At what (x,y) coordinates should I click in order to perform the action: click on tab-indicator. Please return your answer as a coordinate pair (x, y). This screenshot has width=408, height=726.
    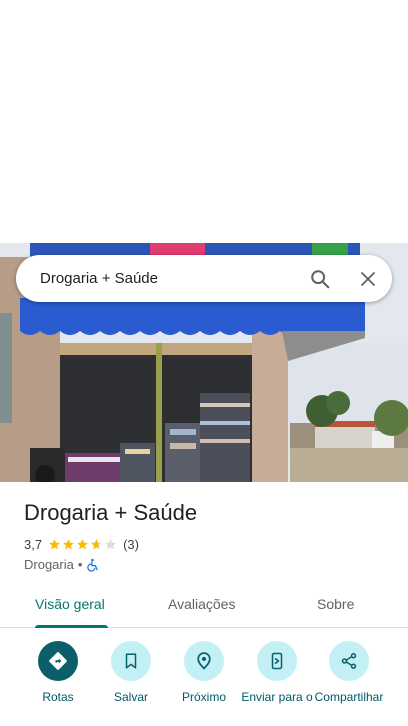
    Looking at the image, I should click on (71, 626).